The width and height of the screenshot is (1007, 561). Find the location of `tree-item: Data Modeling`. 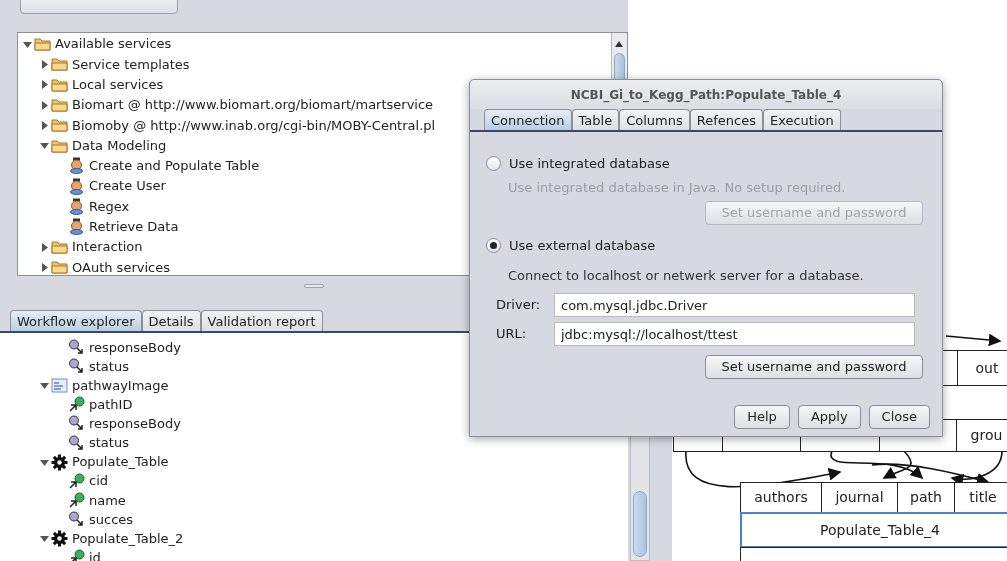

tree-item: Data Modeling is located at coordinates (119, 145).